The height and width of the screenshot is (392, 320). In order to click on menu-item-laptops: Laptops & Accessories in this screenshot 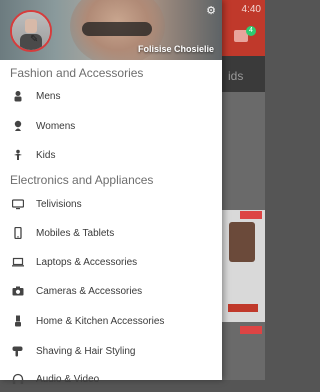, I will do `click(111, 264)`.